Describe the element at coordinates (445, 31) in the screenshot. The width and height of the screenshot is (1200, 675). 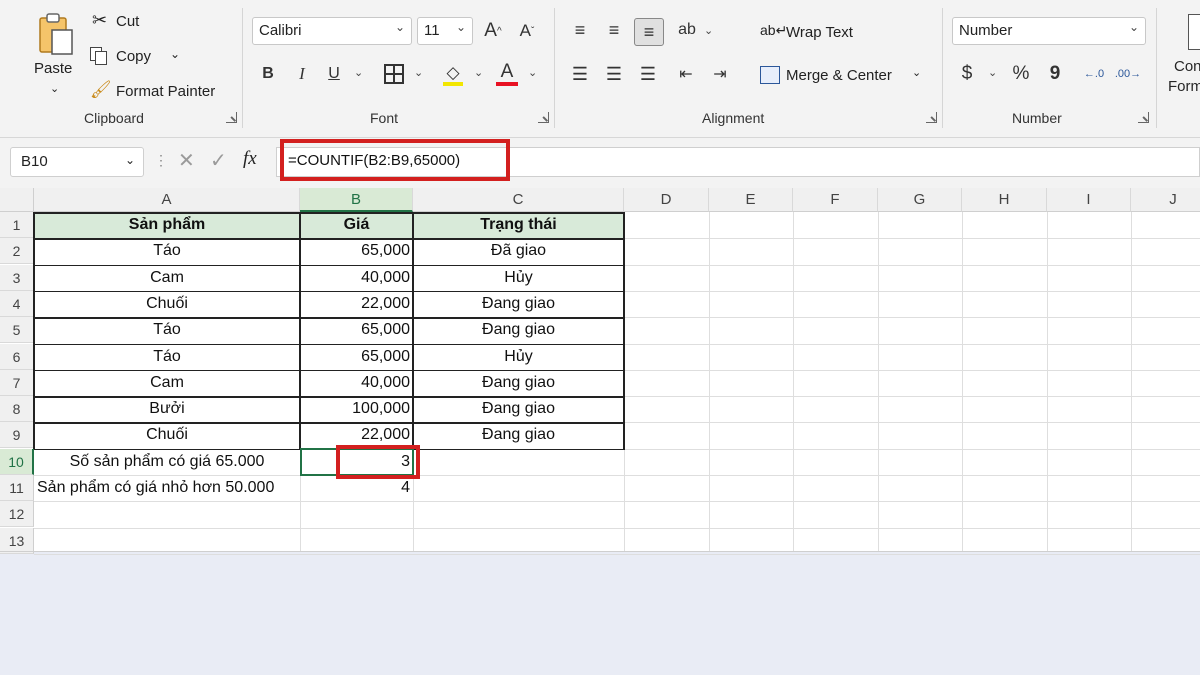
I see `font-size-select: 11 ⌄` at that location.